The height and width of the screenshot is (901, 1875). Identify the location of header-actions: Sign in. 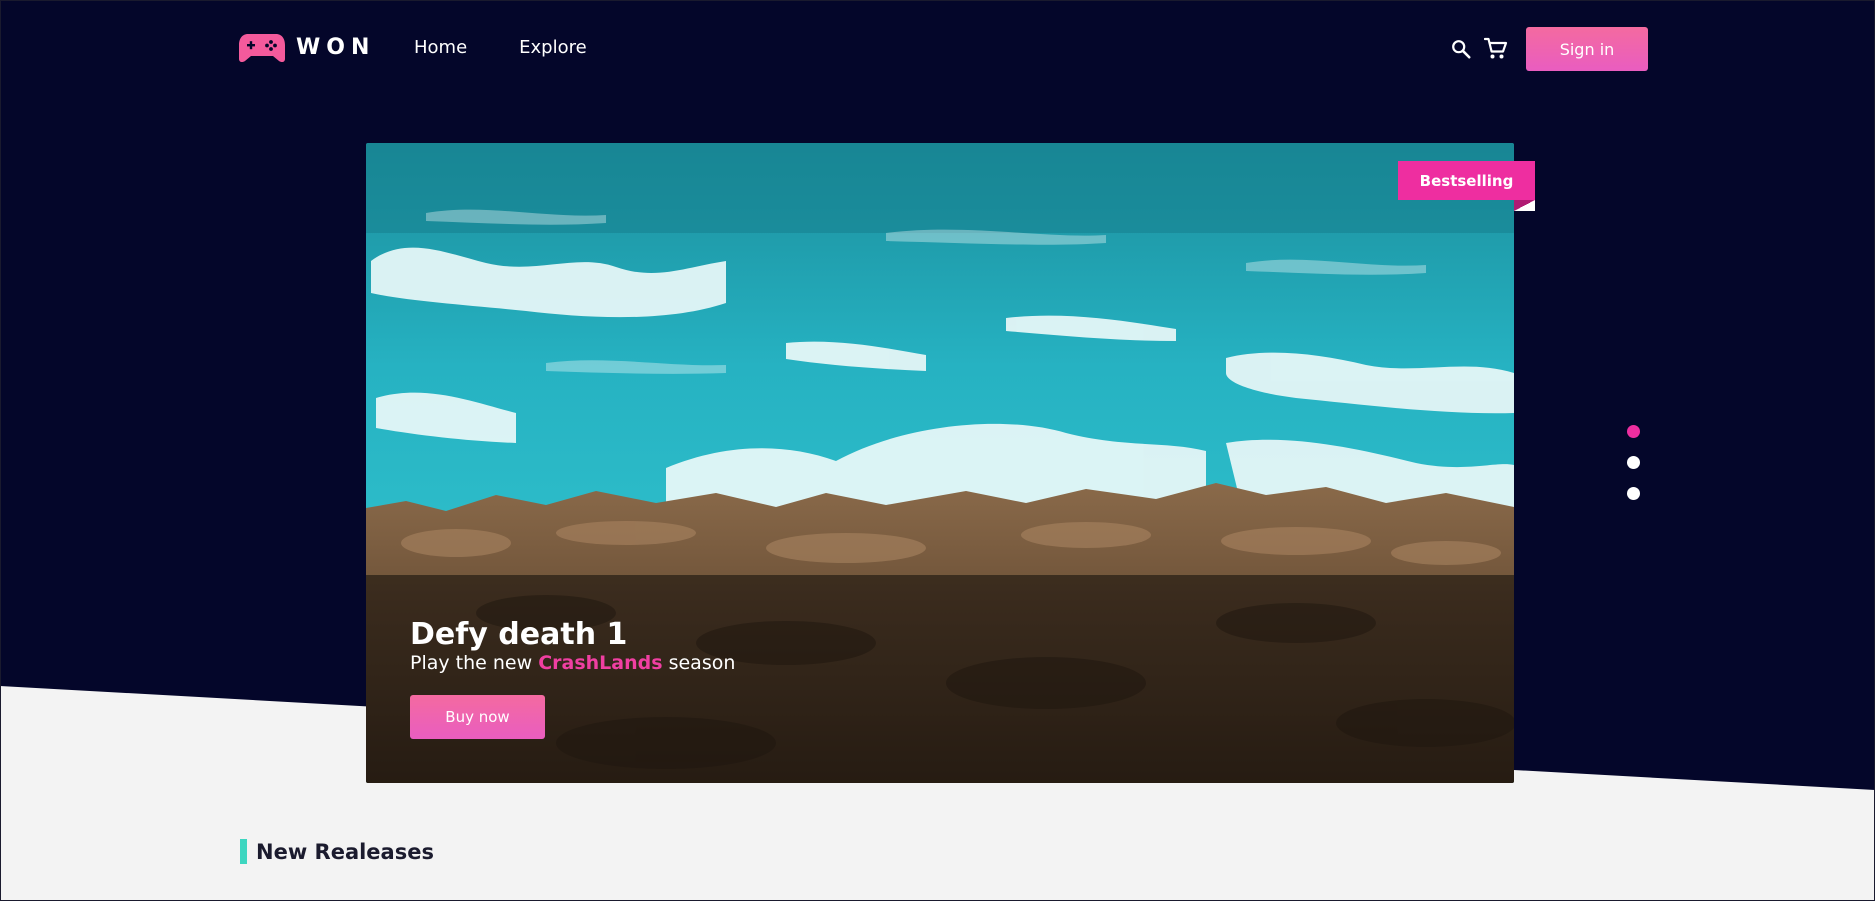
(1548, 49).